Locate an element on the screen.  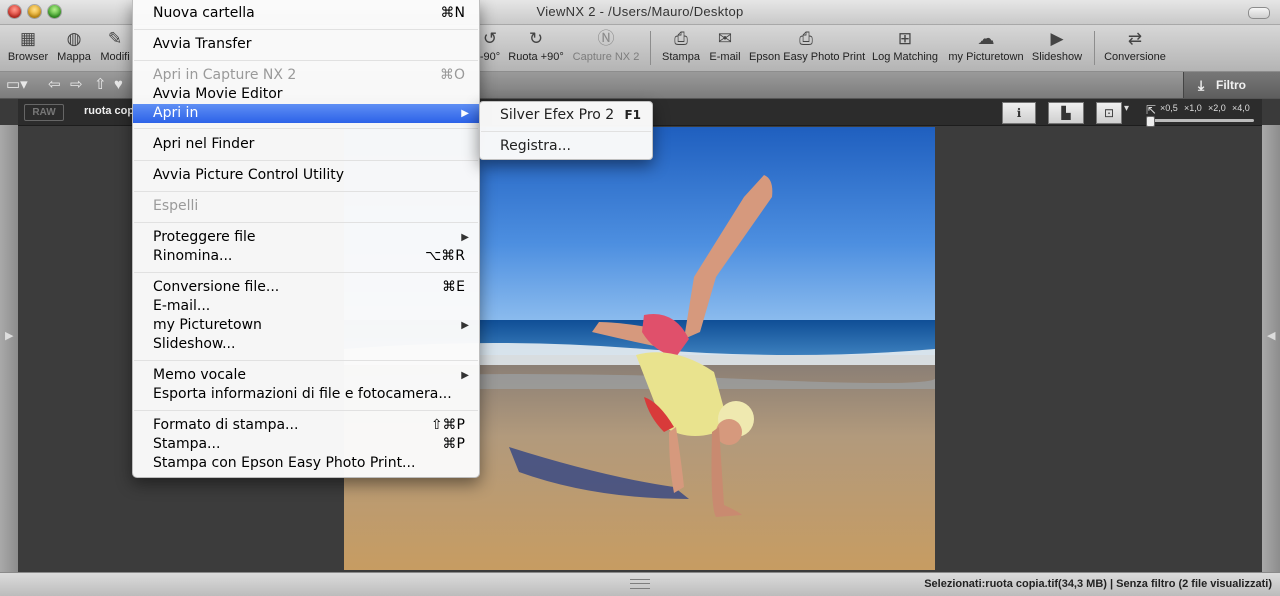
fit-screen-icon: ⇱ is located at coordinates (1151, 110).